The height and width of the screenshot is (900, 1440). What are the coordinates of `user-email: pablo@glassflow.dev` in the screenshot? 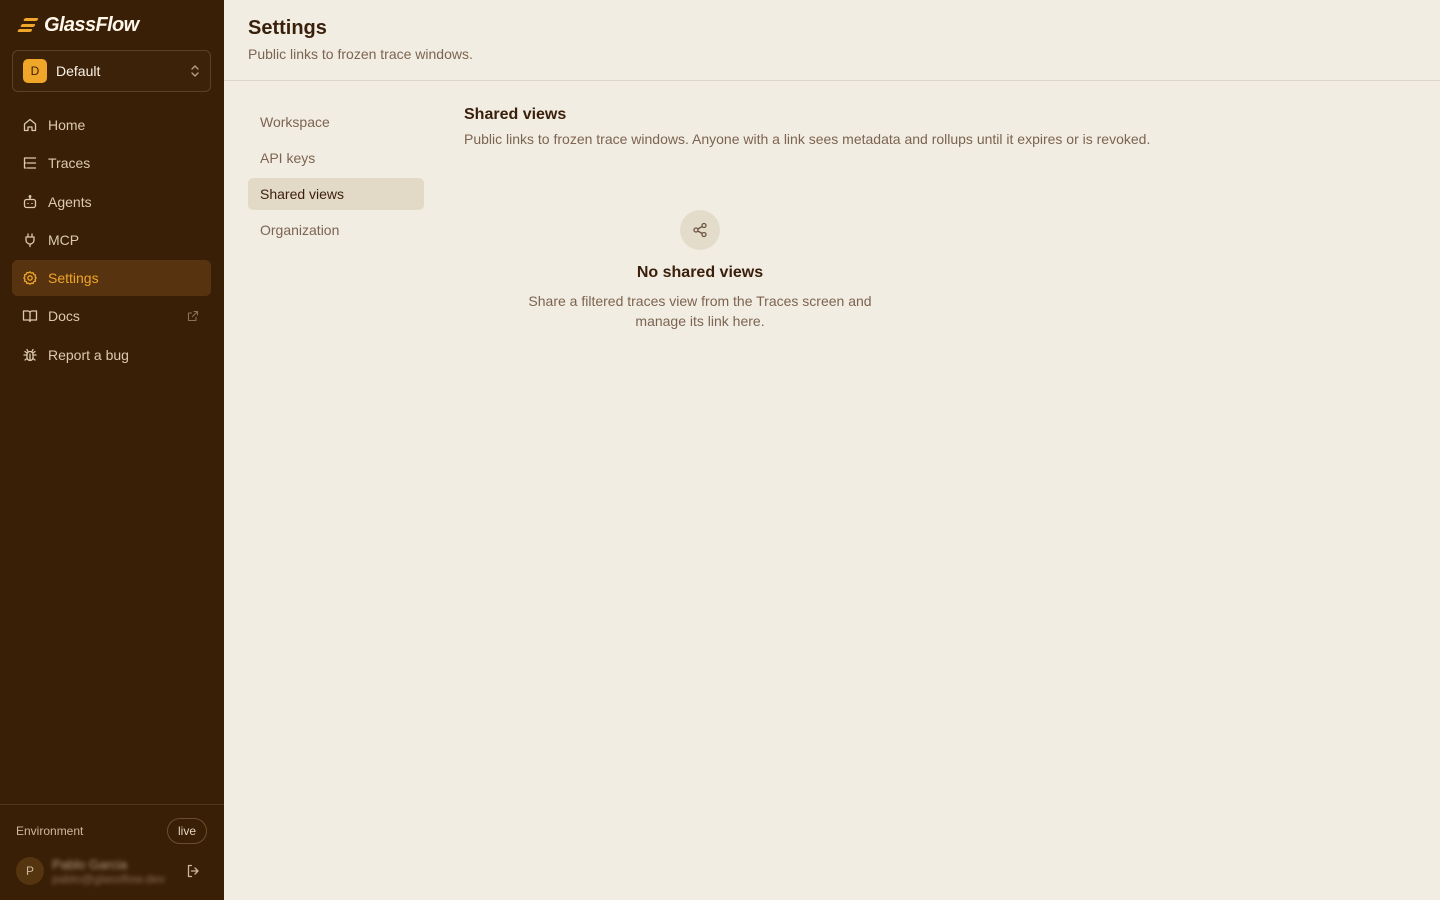 It's located at (108, 878).